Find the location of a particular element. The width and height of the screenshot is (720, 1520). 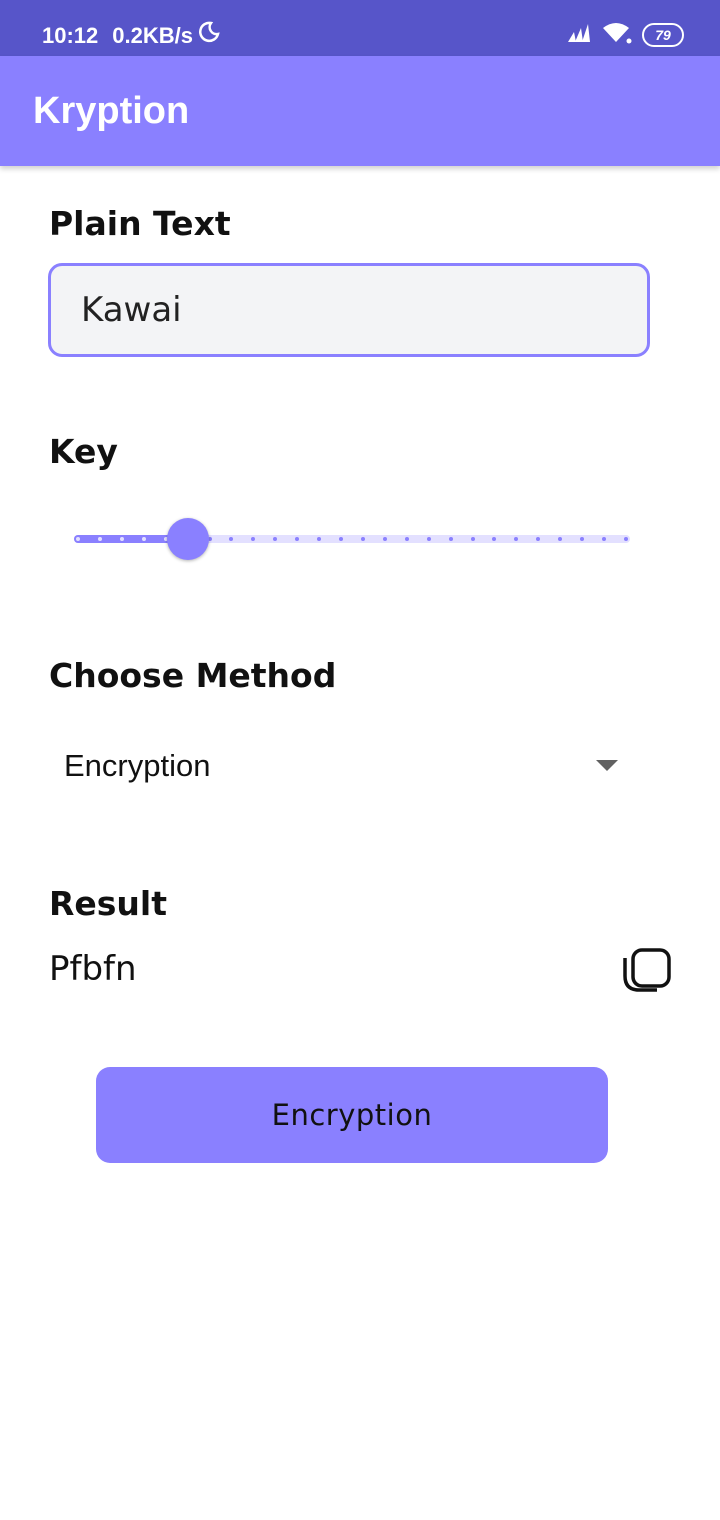

status-bar: 10:12 0.2KB/s 79 is located at coordinates (360, 28).